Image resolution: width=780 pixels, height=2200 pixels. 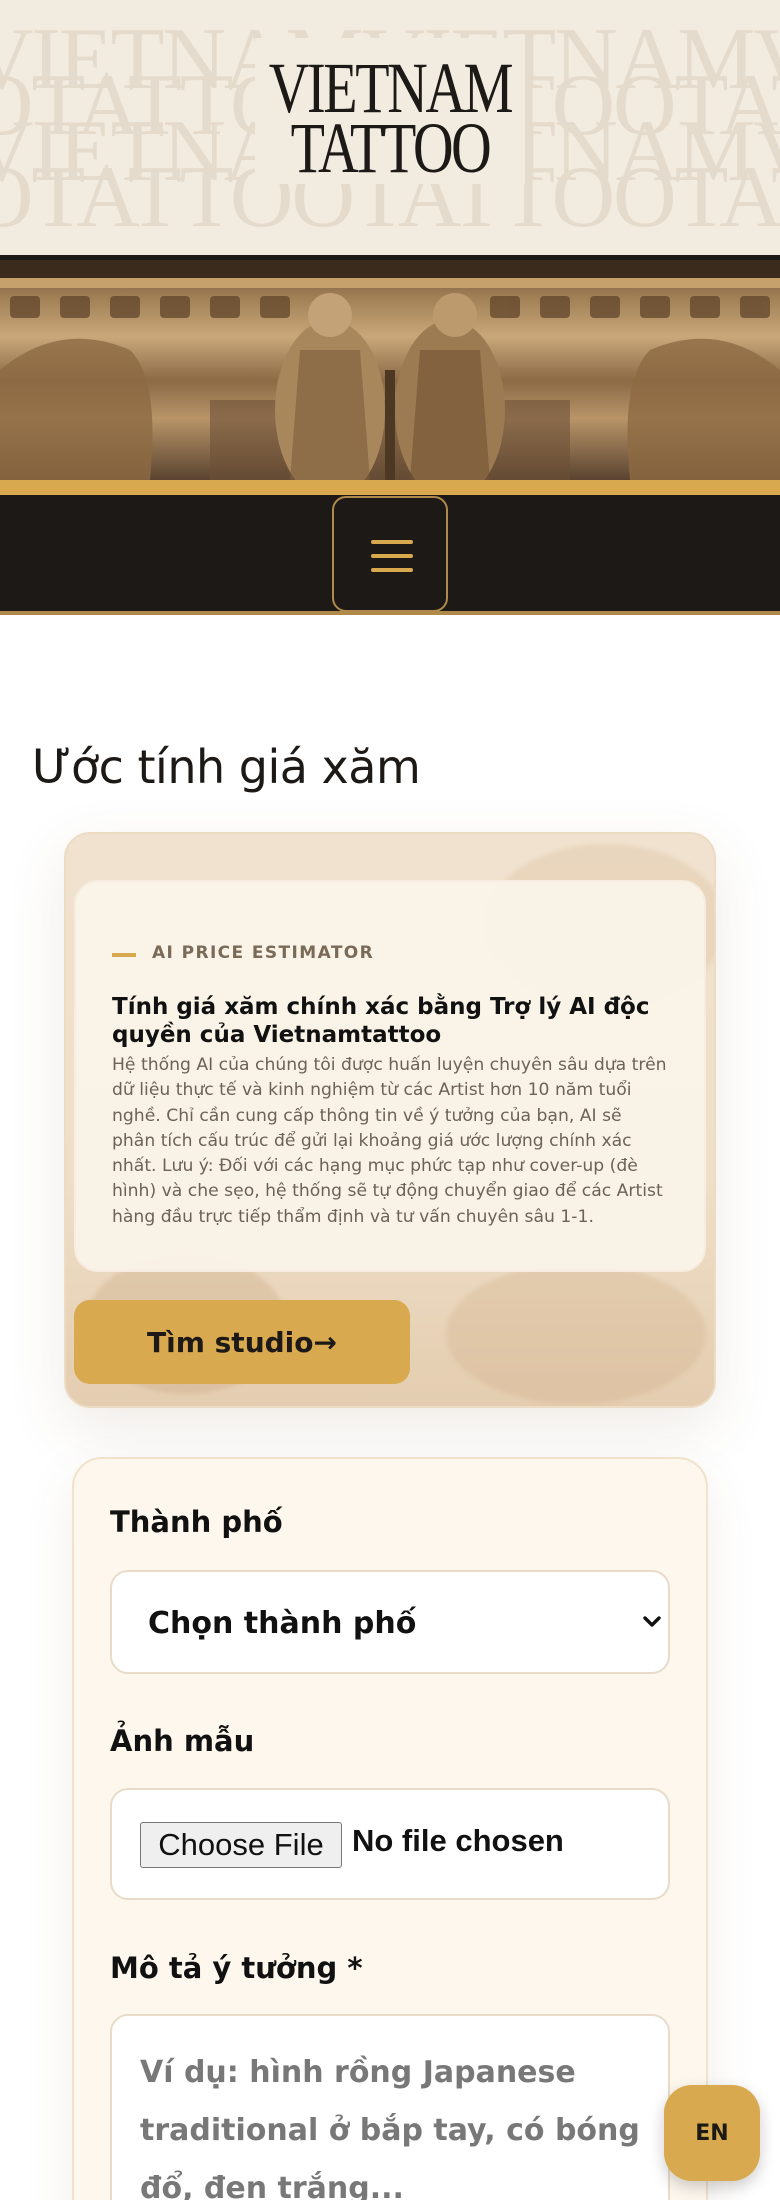 I want to click on find-studio-label: Tìm studio→, so click(x=242, y=1342).